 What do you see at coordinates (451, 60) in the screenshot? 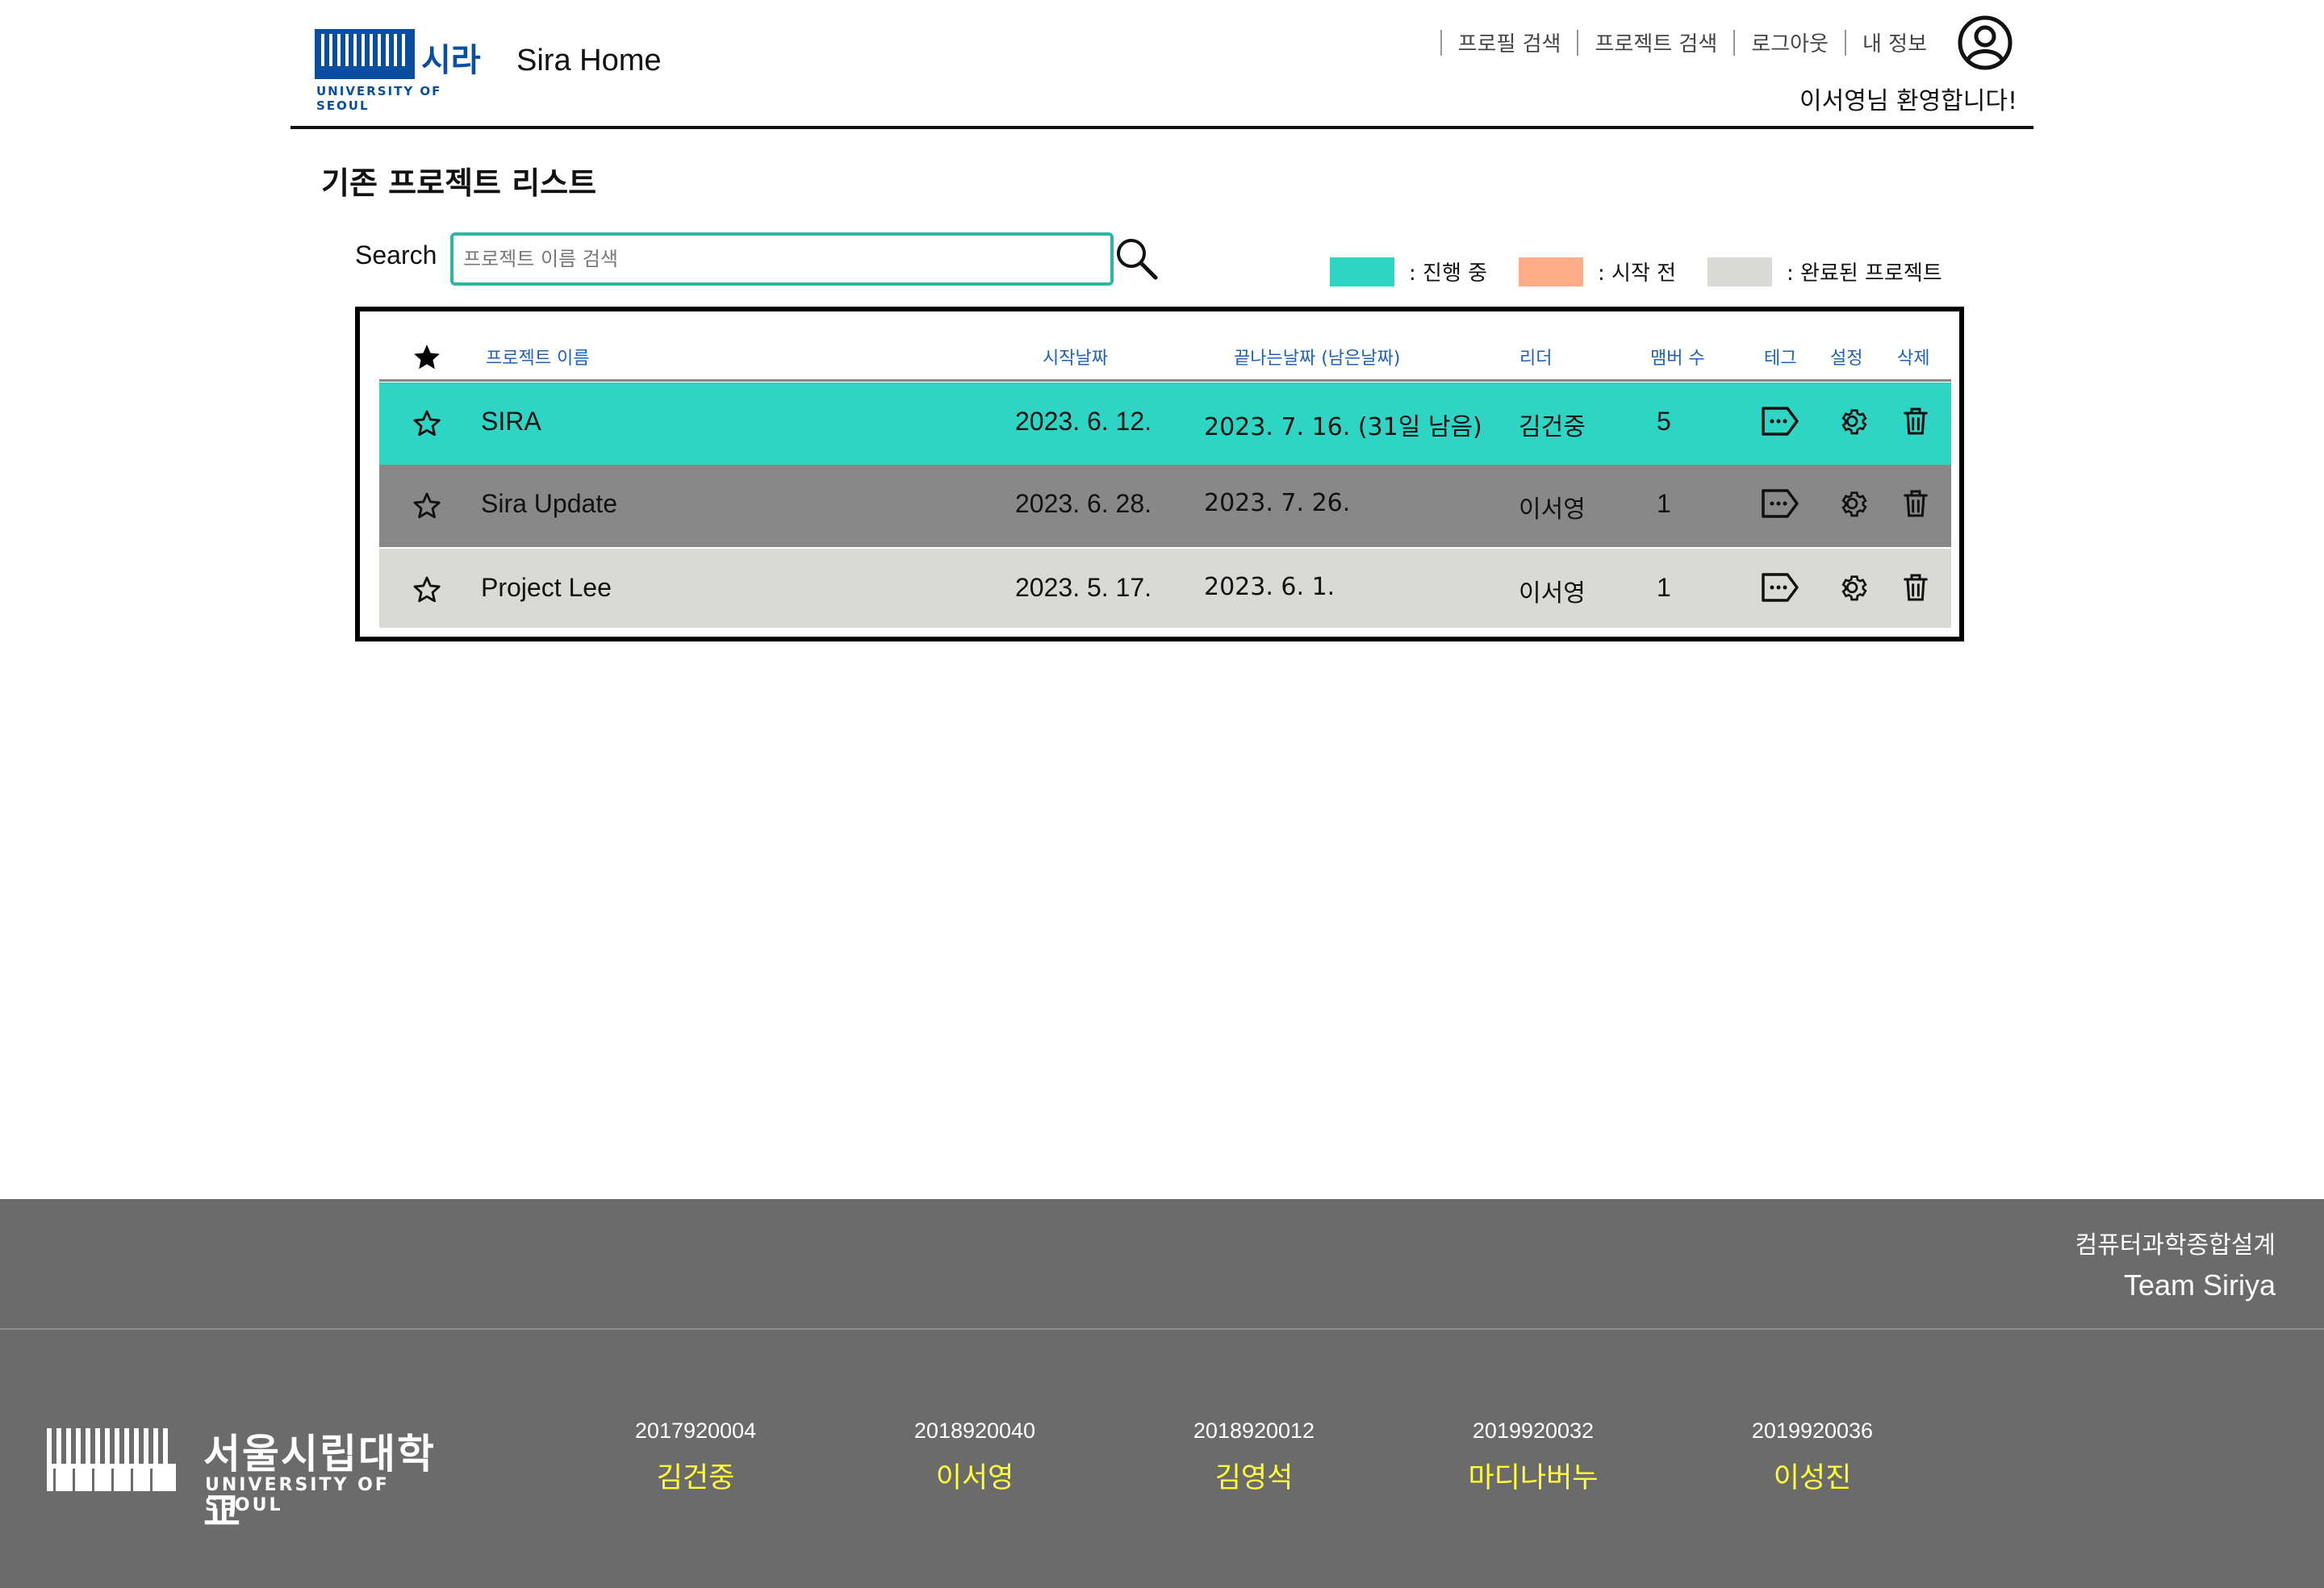
I see `logo-korean-text: 시라` at bounding box center [451, 60].